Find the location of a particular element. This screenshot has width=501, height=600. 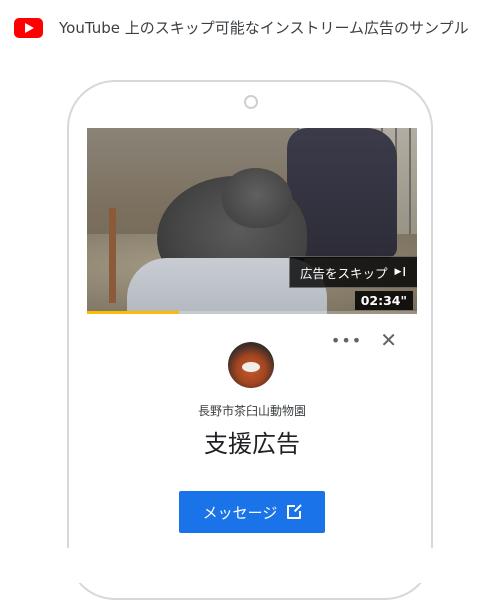

video-stick is located at coordinates (112, 255).